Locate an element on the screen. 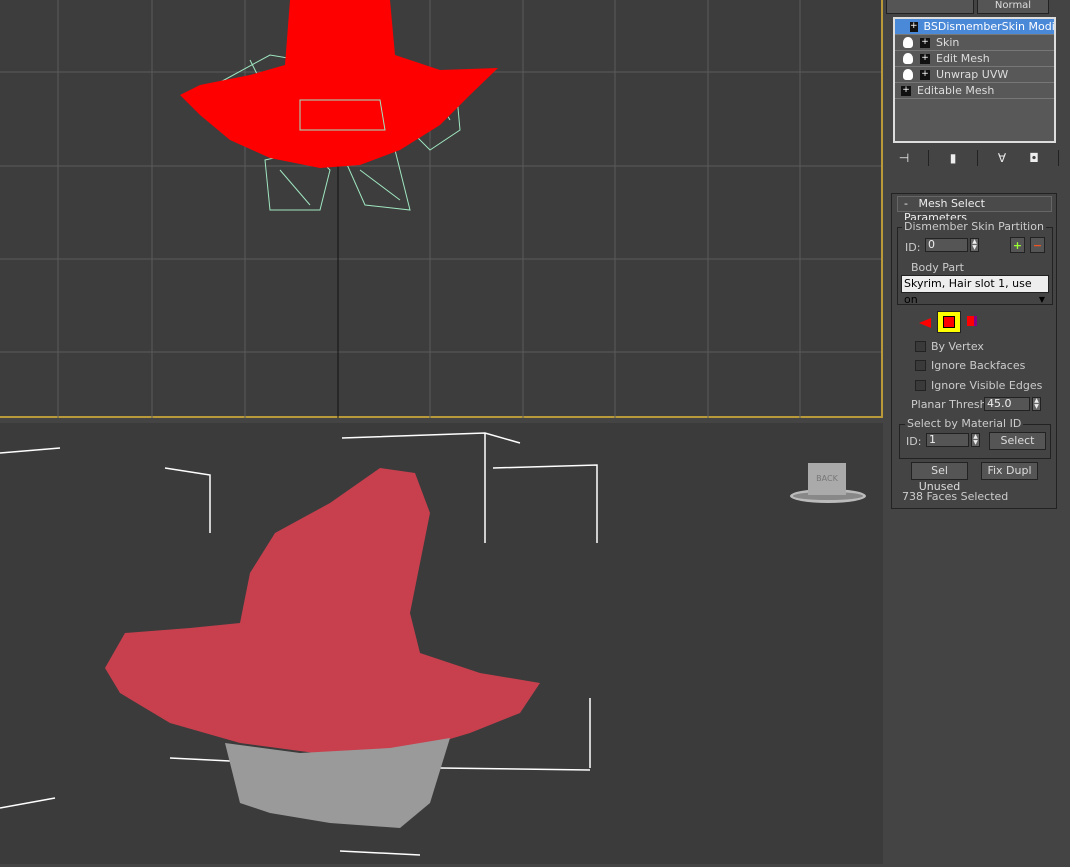 The width and height of the screenshot is (1070, 867). stack-toolbar: ⊣ ▮ ∀ ◘ ▦ is located at coordinates (983, 158).